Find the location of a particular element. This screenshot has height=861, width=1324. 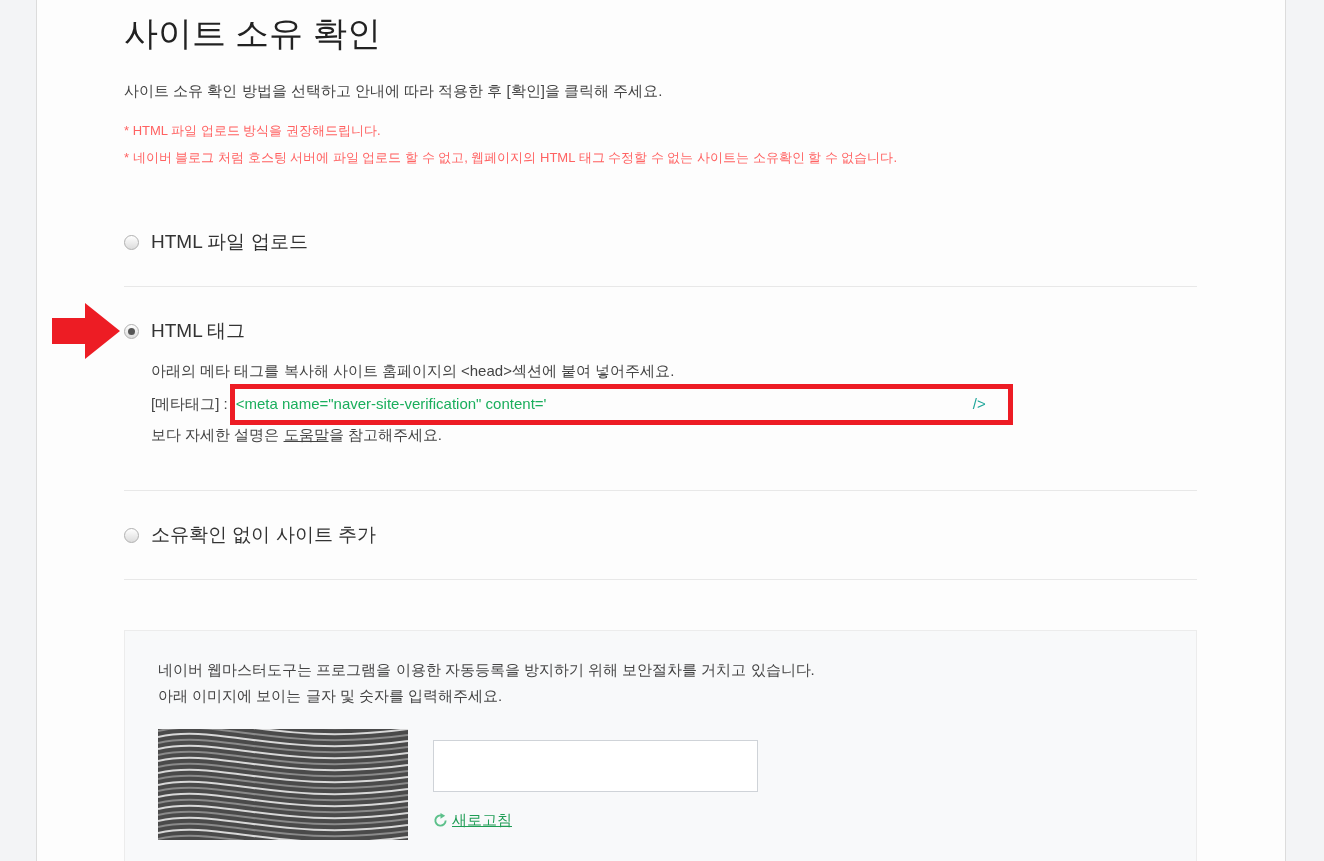

help-text: 보다 자세한 설명은 도움말을 참고해주세요. is located at coordinates (296, 435).